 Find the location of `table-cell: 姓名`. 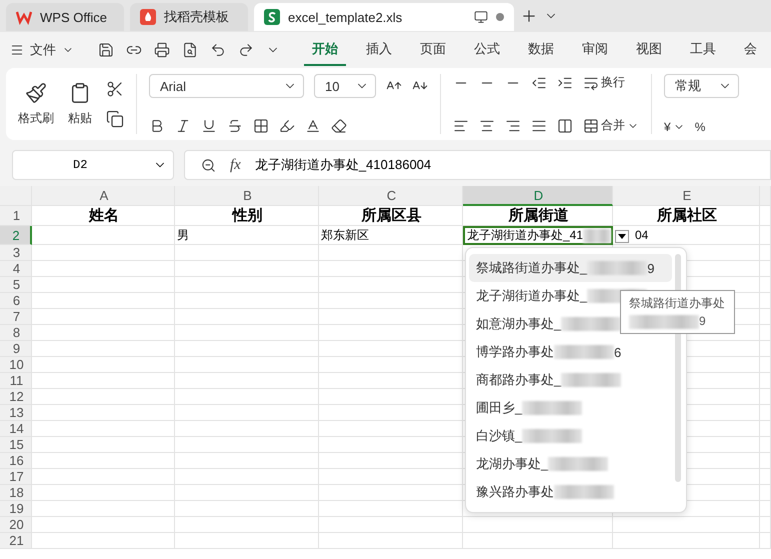

table-cell: 姓名 is located at coordinates (103, 216).